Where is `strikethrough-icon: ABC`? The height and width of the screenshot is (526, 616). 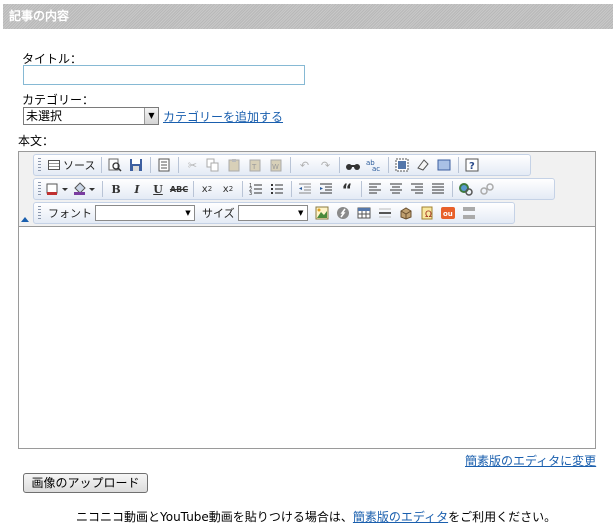 strikethrough-icon: ABC is located at coordinates (179, 189).